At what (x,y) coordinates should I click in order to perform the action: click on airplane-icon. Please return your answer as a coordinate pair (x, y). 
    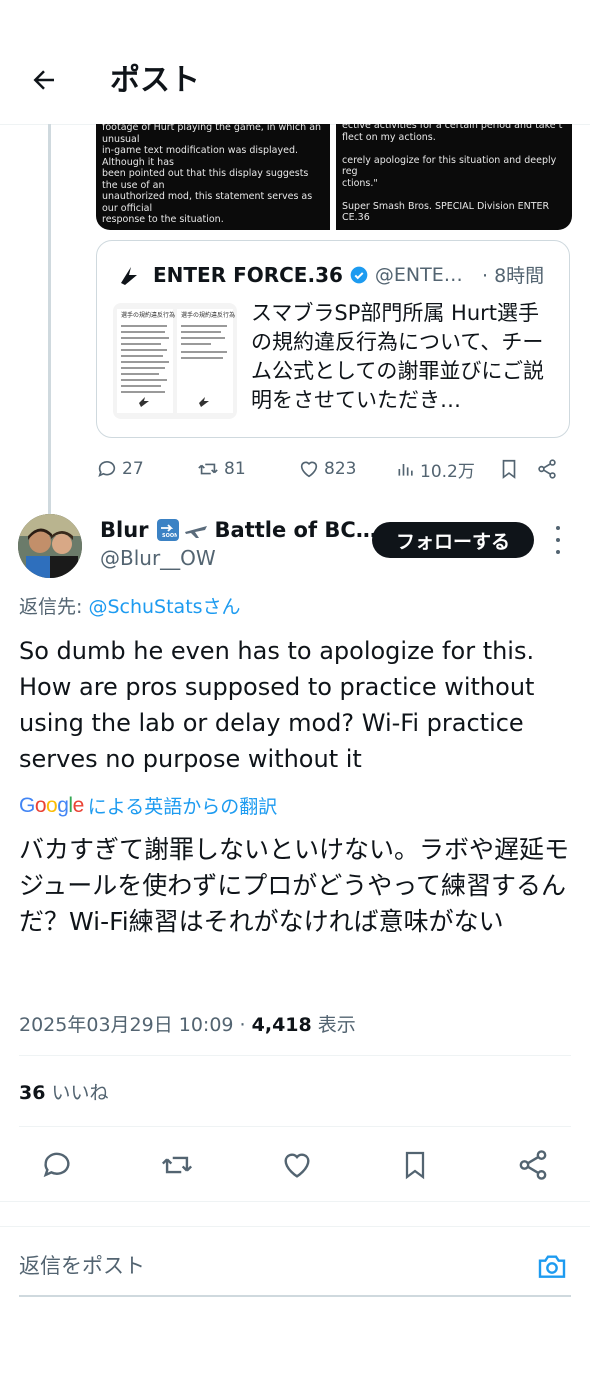
    Looking at the image, I should click on (196, 530).